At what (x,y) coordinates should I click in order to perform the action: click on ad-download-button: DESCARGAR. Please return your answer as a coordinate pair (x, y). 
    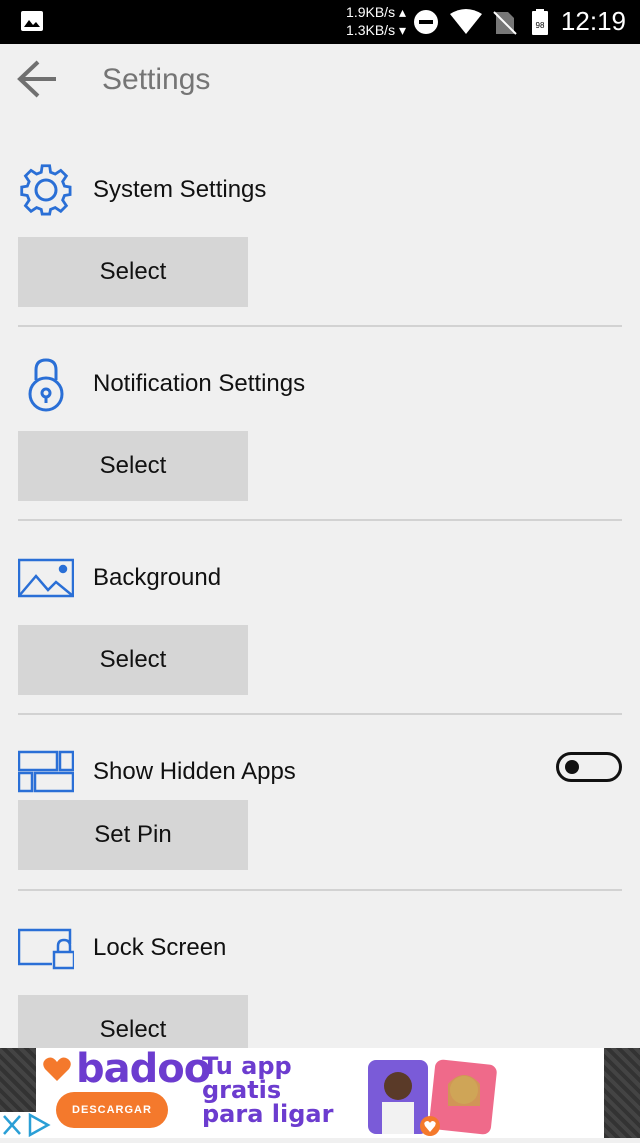
    Looking at the image, I should click on (112, 1110).